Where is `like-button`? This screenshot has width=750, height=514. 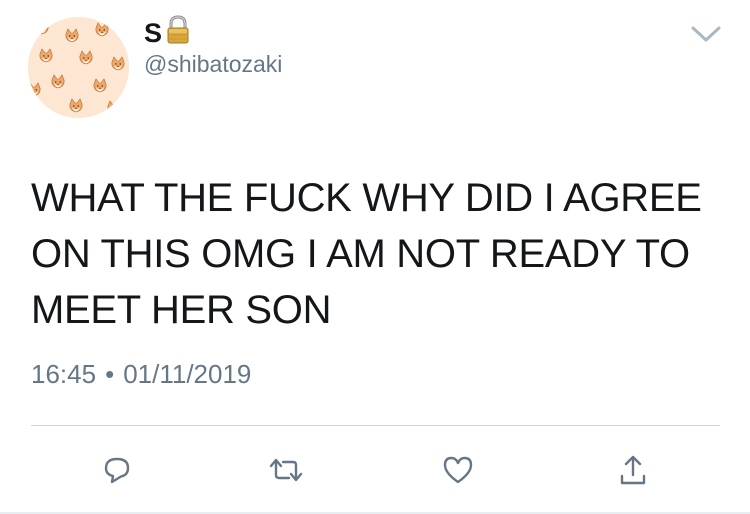 like-button is located at coordinates (458, 470).